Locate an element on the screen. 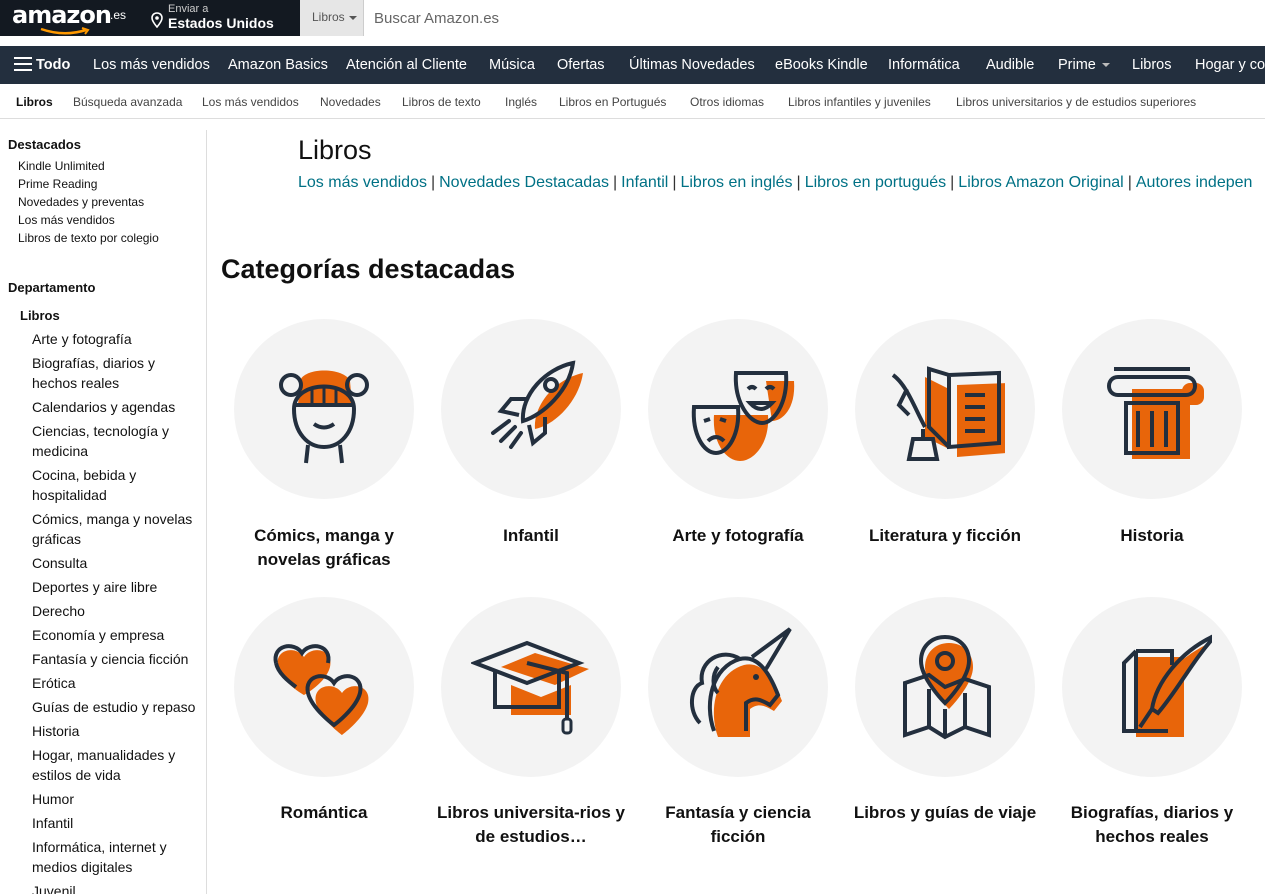  category-label: Historia is located at coordinates (1152, 535).